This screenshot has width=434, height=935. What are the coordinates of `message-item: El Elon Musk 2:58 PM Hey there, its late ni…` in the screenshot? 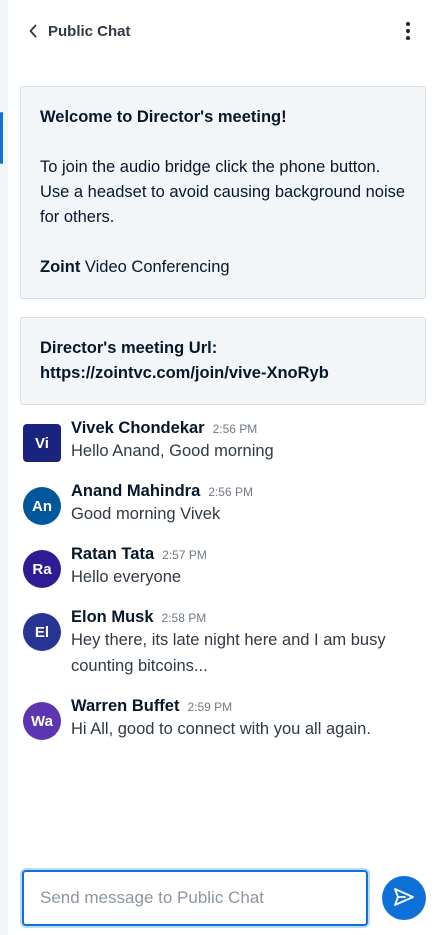 It's located at (223, 643).